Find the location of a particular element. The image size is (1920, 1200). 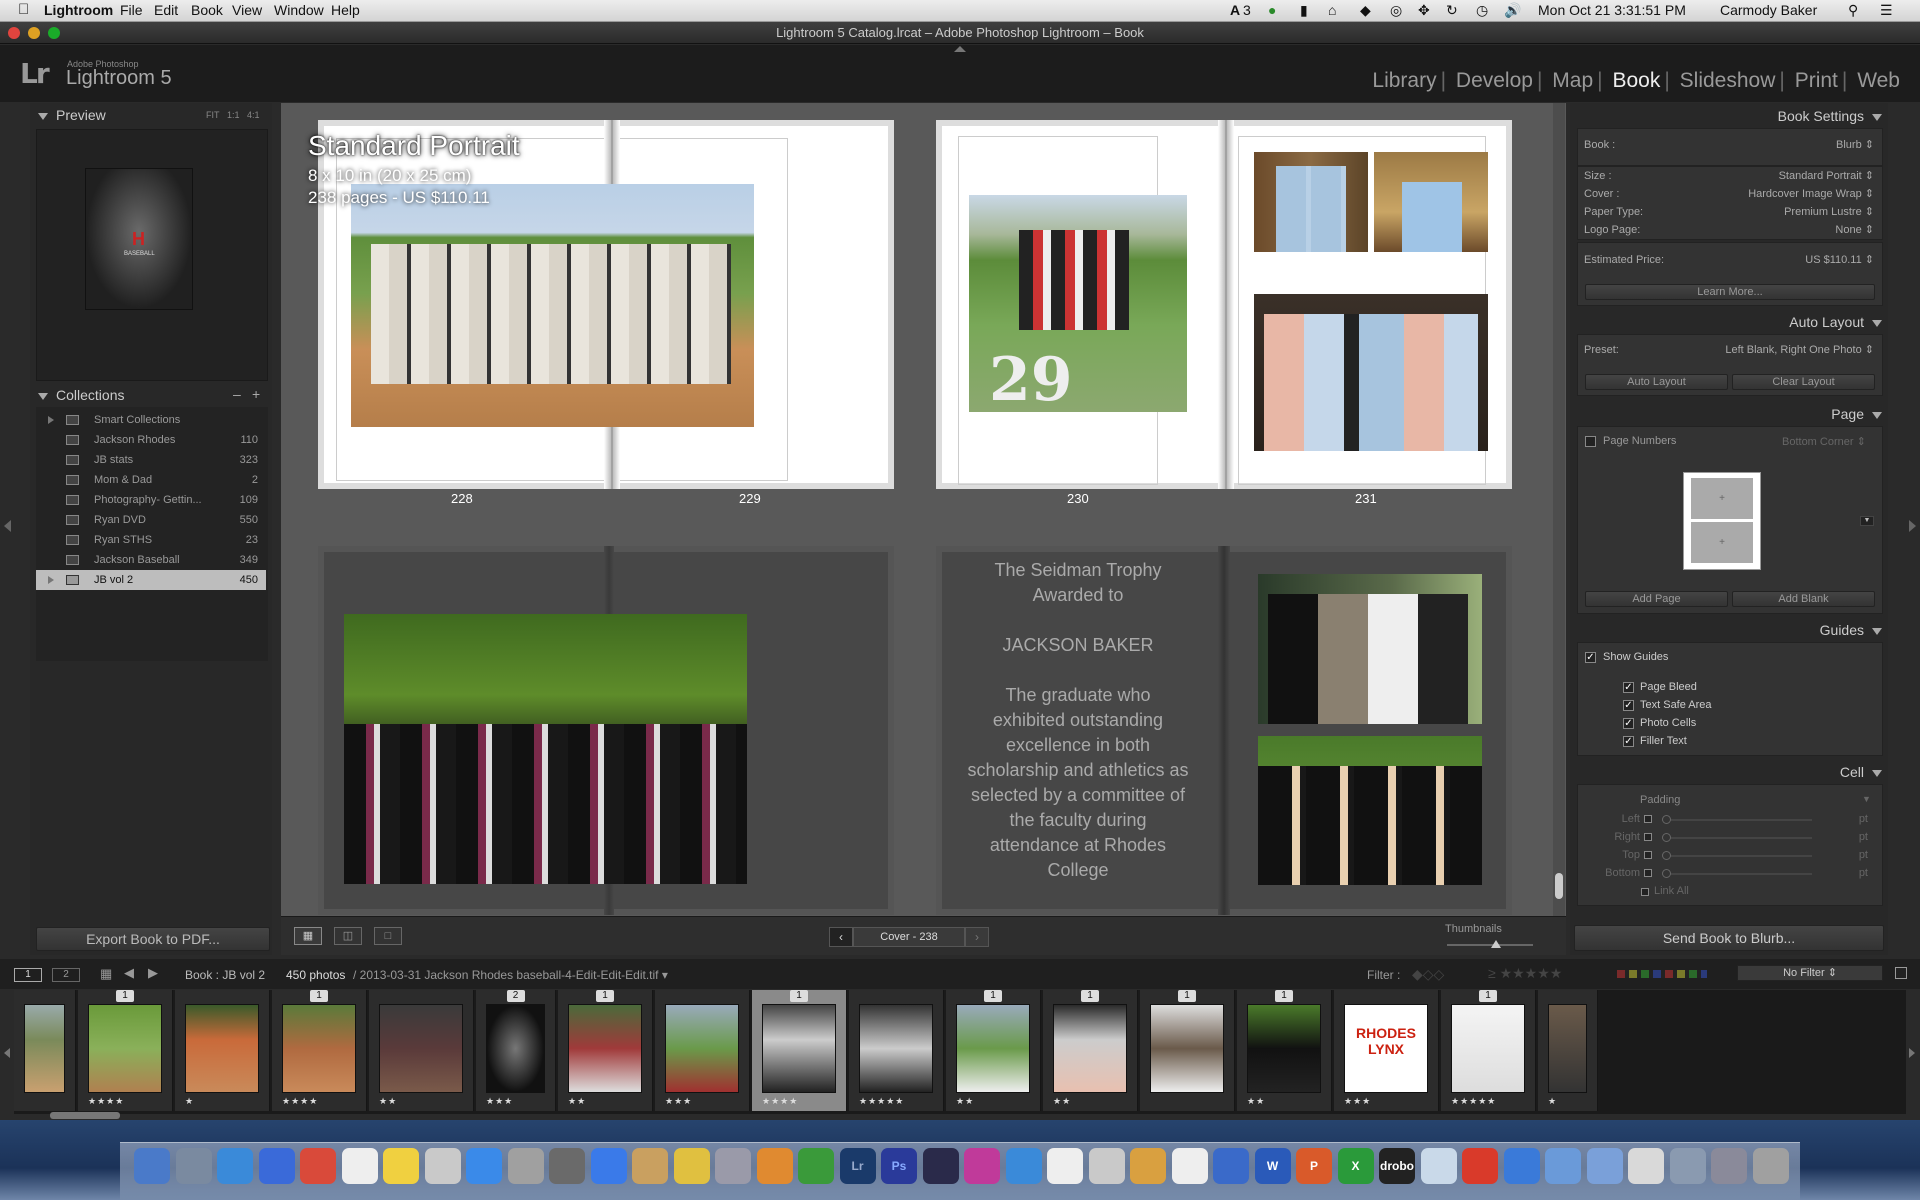

page-bleed-checkbox: ✓ is located at coordinates (1628, 687).